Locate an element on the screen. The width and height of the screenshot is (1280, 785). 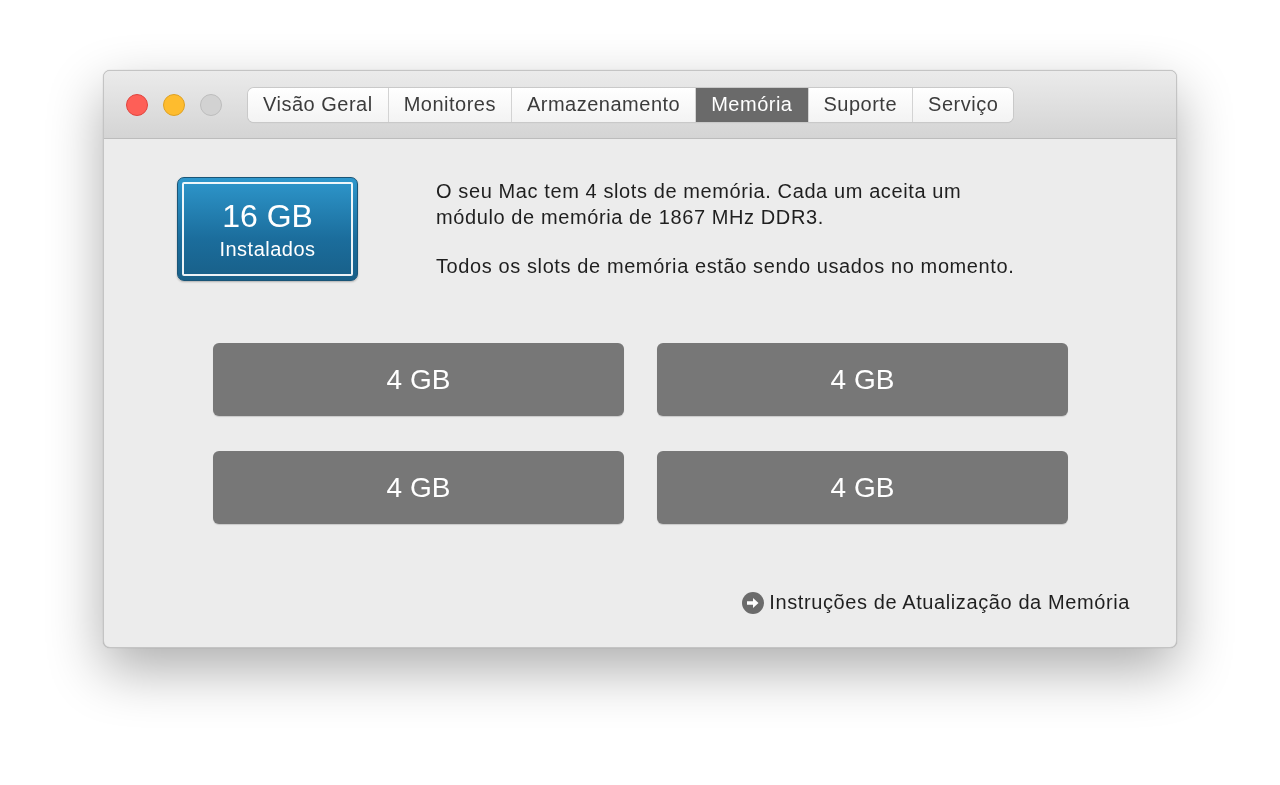
tab: Serviço is located at coordinates (963, 104).